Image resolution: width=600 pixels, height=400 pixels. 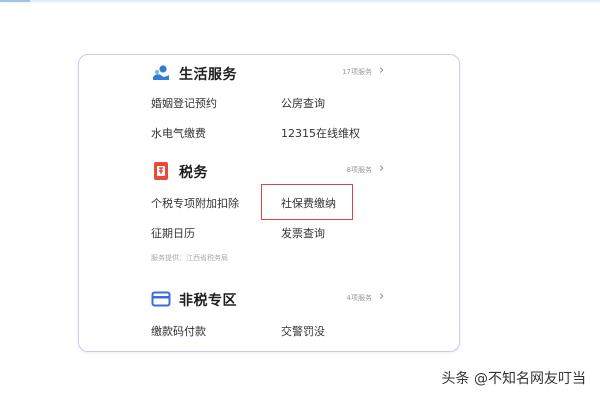 What do you see at coordinates (320, 133) in the screenshot?
I see `service-item-12315-rights: 12315在线维权` at bounding box center [320, 133].